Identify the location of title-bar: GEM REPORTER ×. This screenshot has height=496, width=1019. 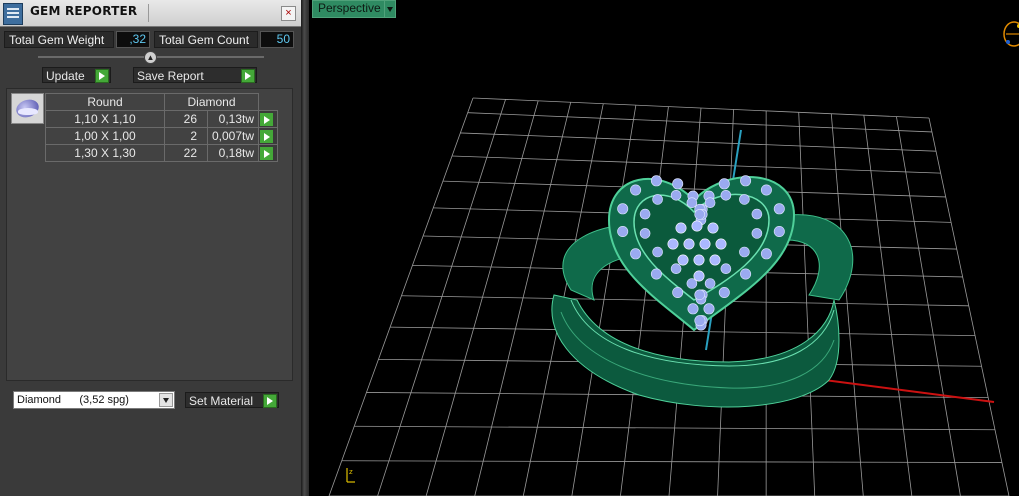
(150, 13).